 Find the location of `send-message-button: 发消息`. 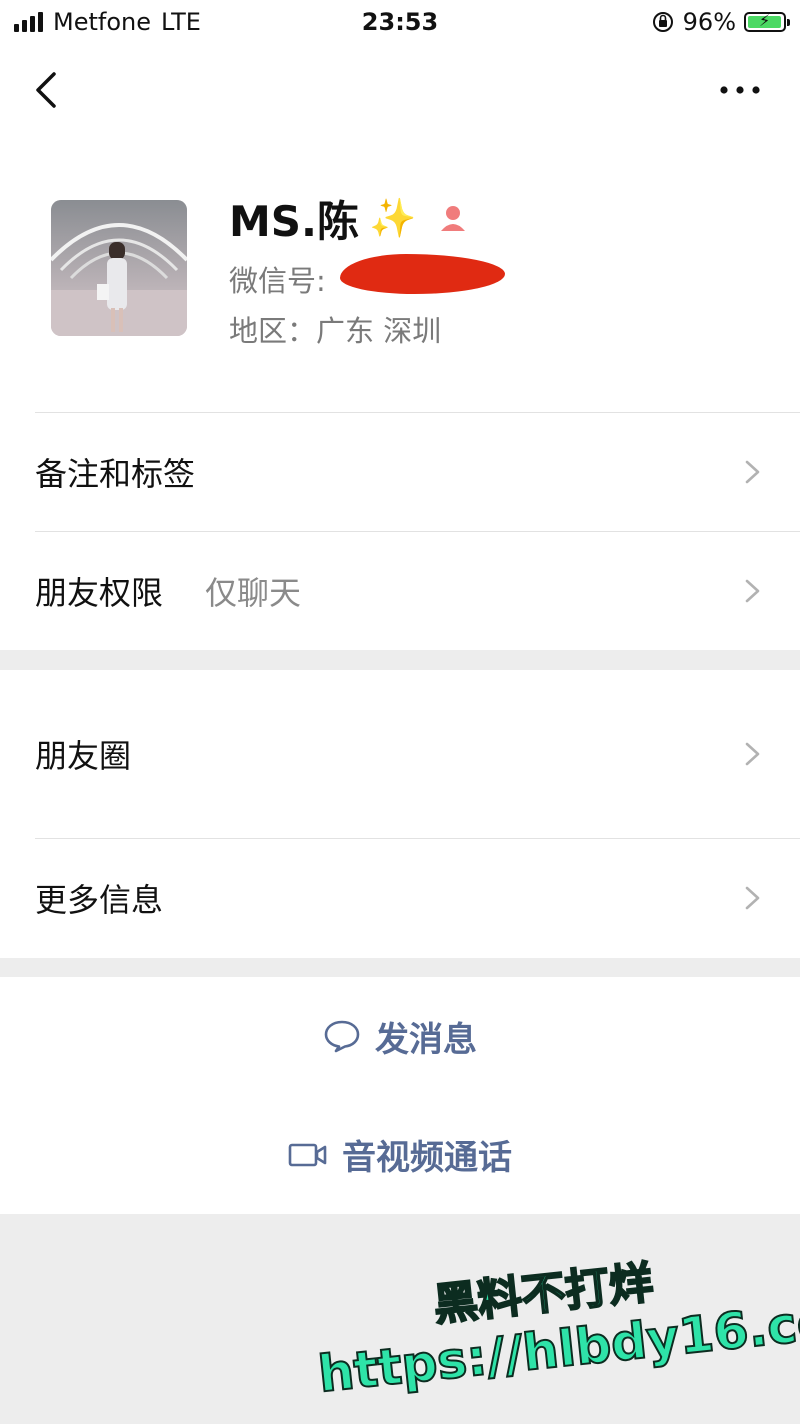

send-message-button: 发消息 is located at coordinates (400, 1036).